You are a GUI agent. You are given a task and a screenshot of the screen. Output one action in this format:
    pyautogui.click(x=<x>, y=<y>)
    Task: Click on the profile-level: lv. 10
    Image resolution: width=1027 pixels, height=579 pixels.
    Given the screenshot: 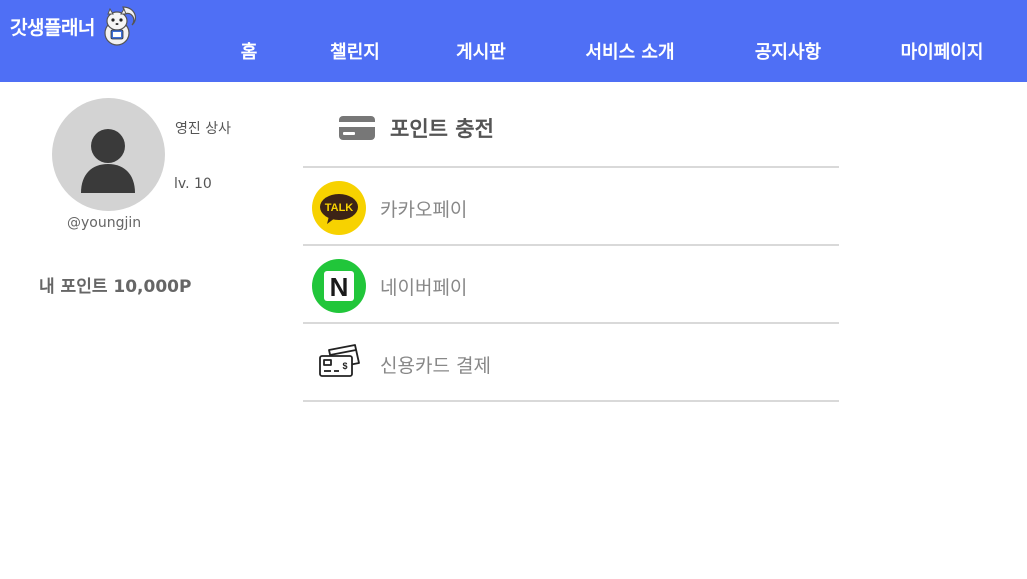 What is the action you would take?
    pyautogui.click(x=193, y=184)
    